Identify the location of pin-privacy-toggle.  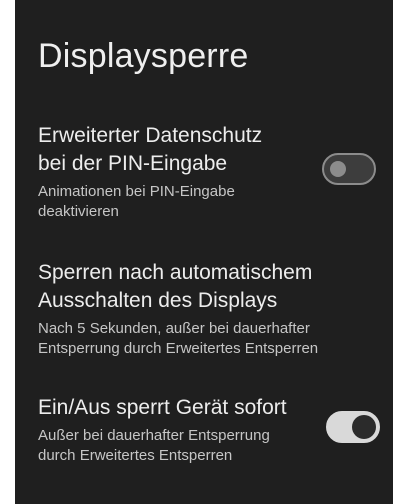
(349, 169).